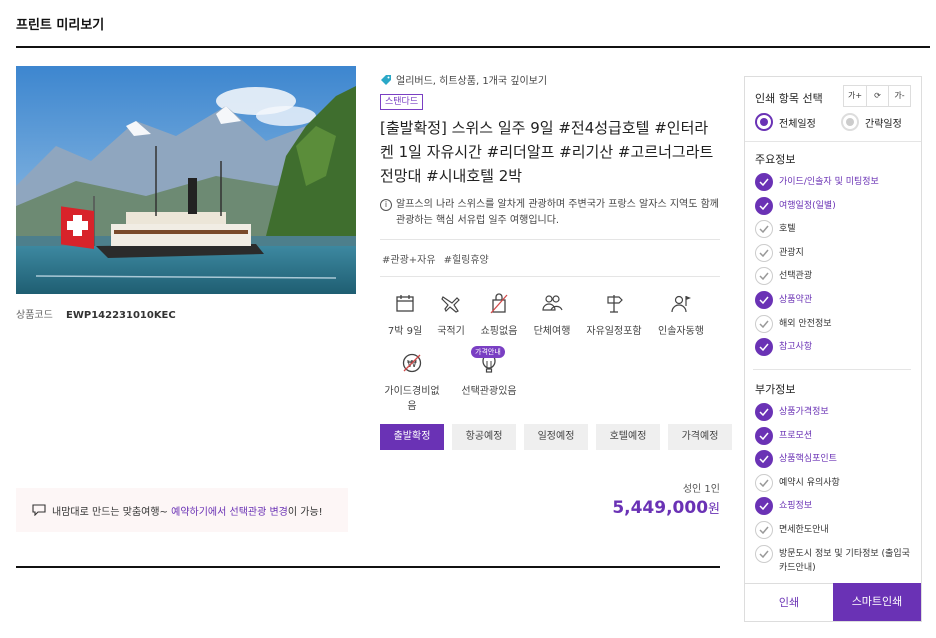 The height and width of the screenshot is (638, 936). I want to click on checkbox-item: 여행일정(일별), so click(835, 205).